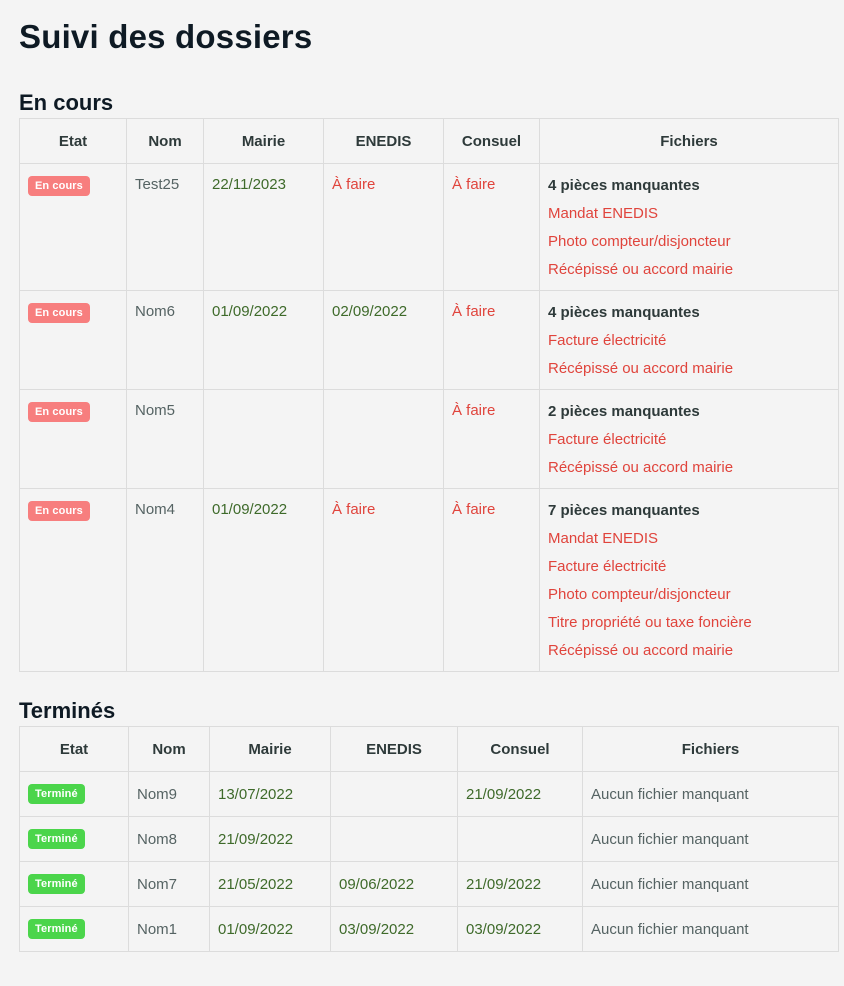 This screenshot has width=844, height=986. What do you see at coordinates (165, 340) in the screenshot?
I see `name-cell: Nom6` at bounding box center [165, 340].